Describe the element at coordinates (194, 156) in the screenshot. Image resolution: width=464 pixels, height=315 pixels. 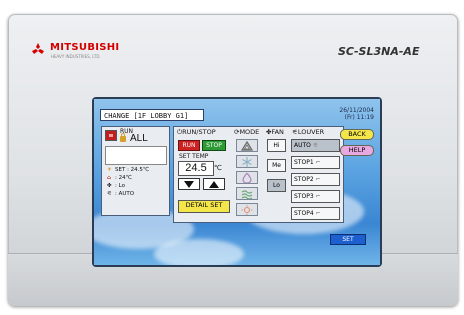
I see `set-temp-label: SET TEMP` at that location.